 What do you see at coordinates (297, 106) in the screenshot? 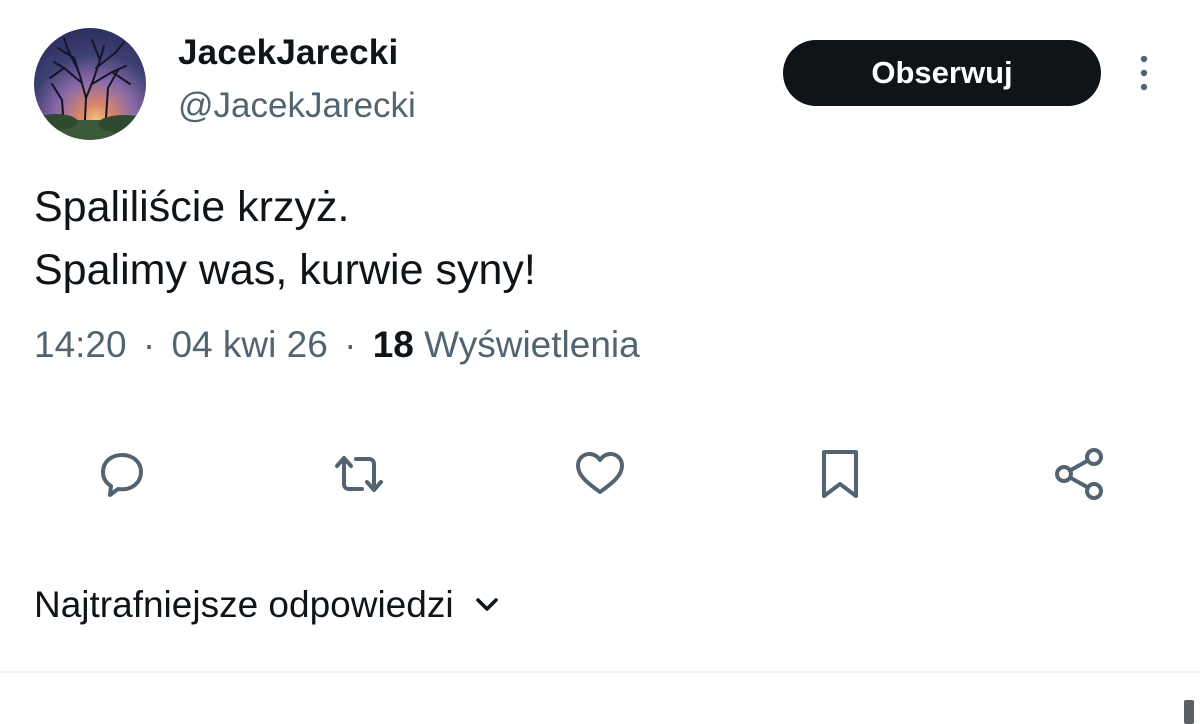
I see `author-handle: @JacekJarecki` at bounding box center [297, 106].